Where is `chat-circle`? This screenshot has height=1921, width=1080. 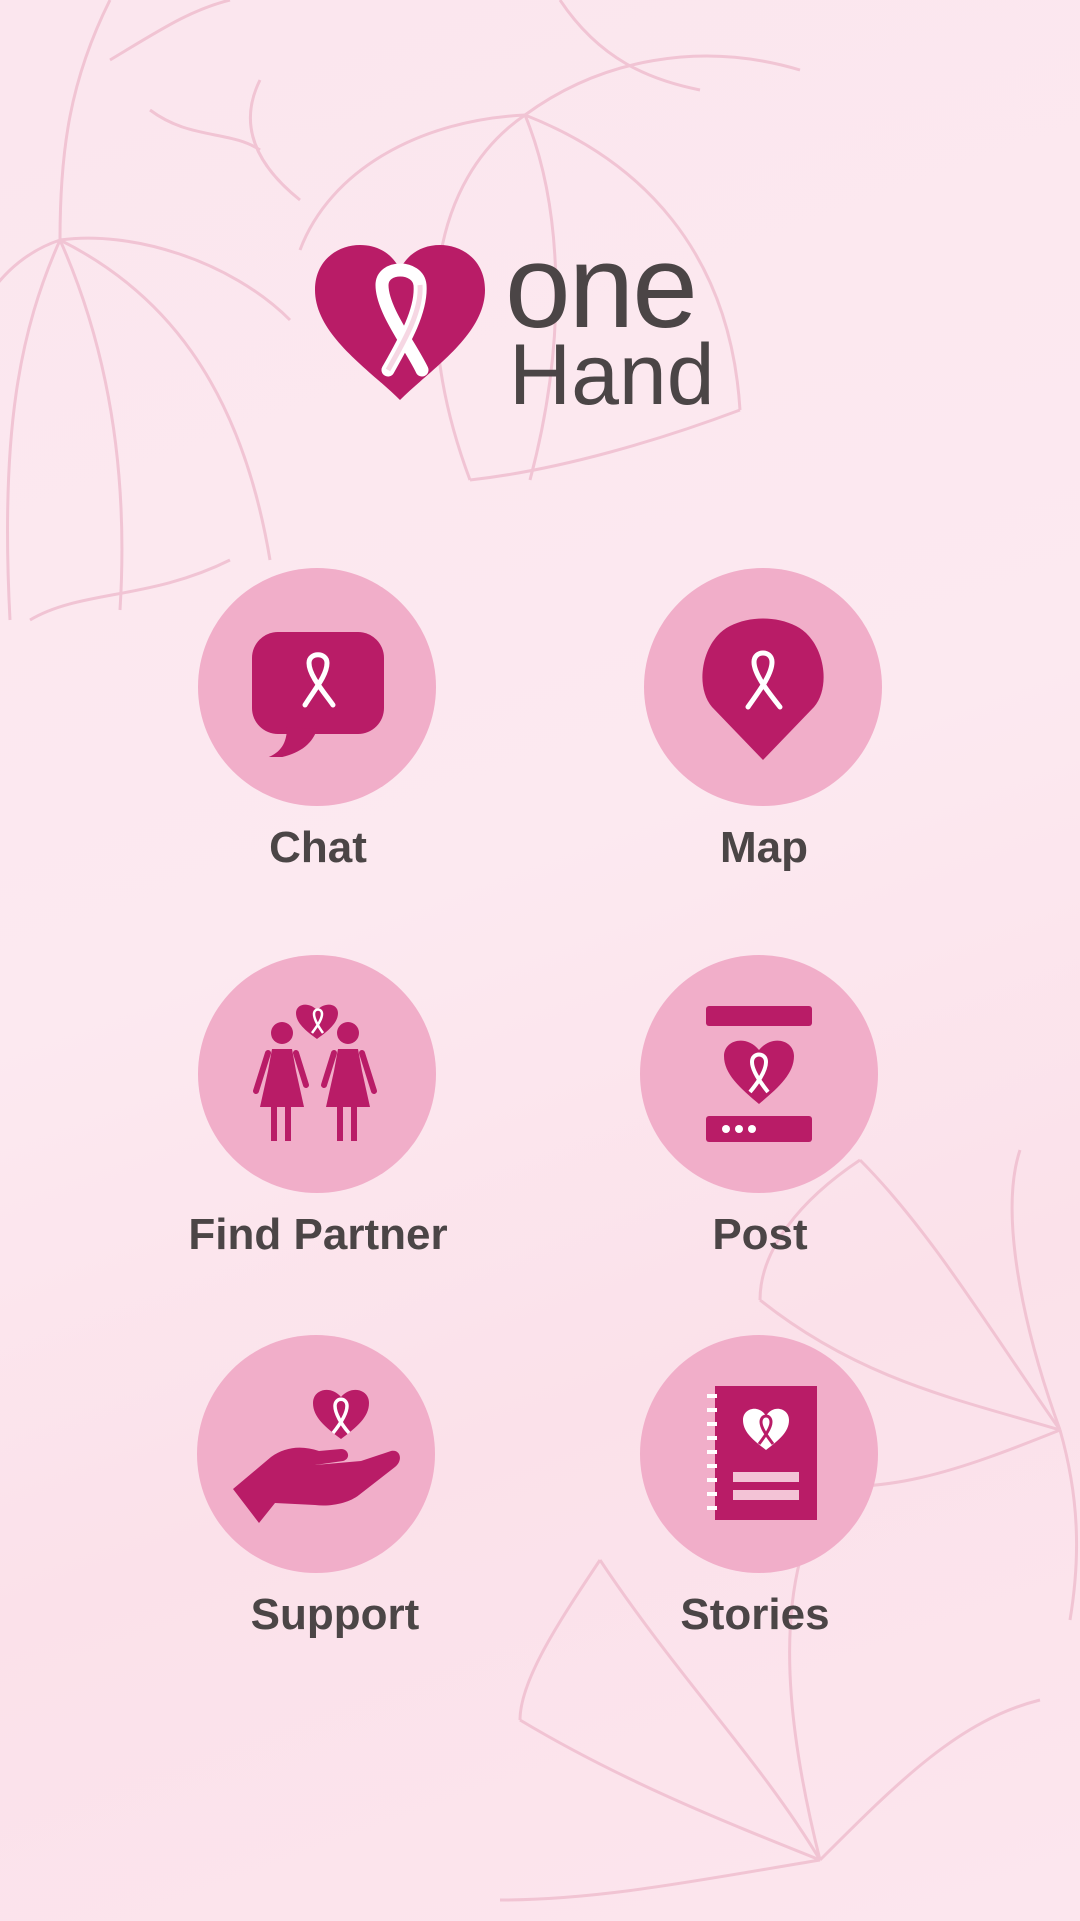
chat-circle is located at coordinates (317, 687).